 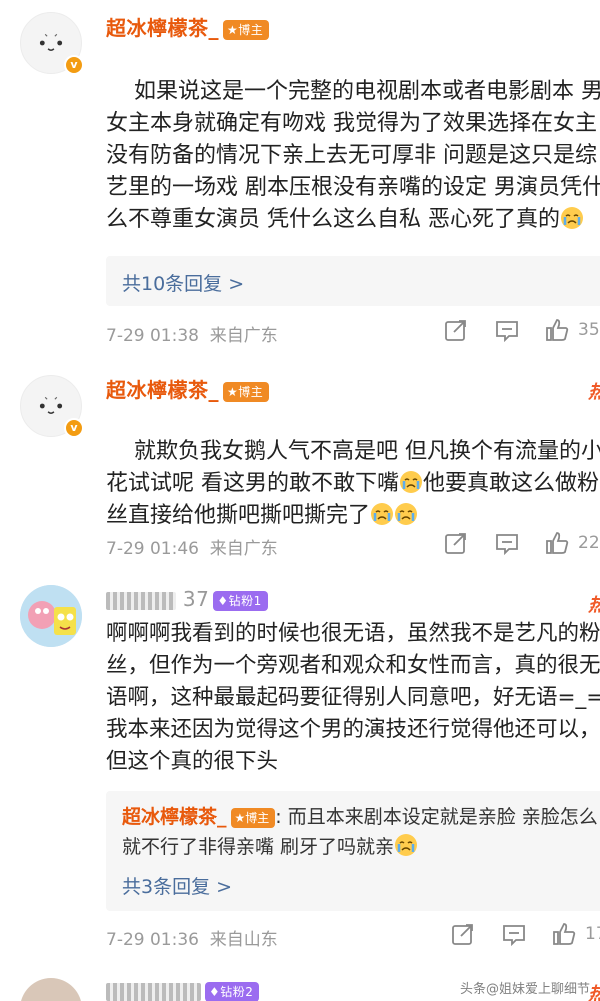 I want to click on watermark: 头条@姐妹爱上聊细节, so click(x=524, y=989).